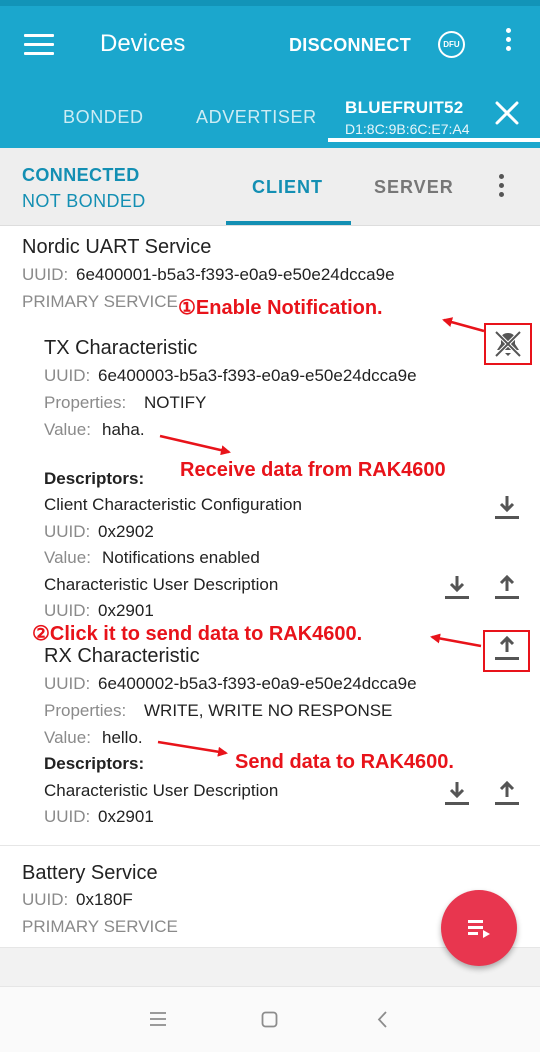 This screenshot has height=1052, width=540. I want to click on back-icon, so click(382, 1019).